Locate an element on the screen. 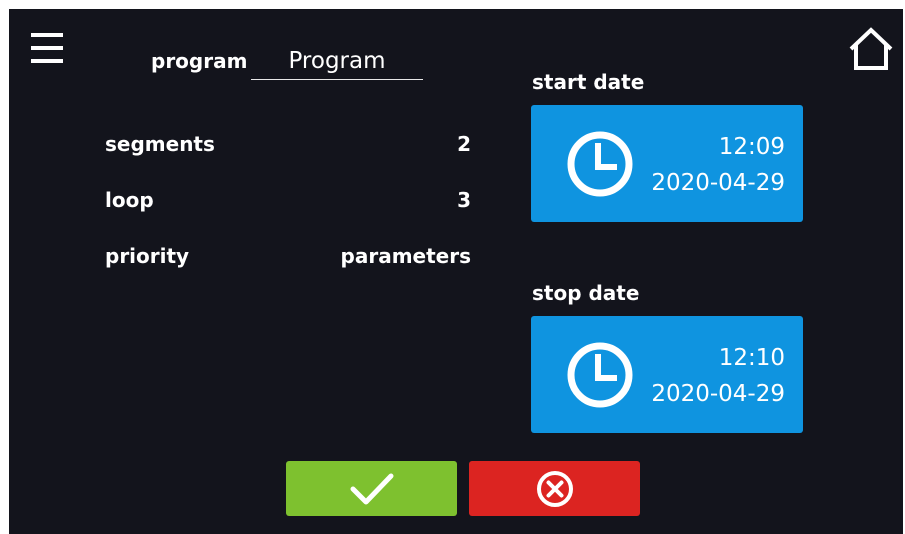 Image resolution: width=905 pixels, height=534 pixels. cancel-button is located at coordinates (554, 488).